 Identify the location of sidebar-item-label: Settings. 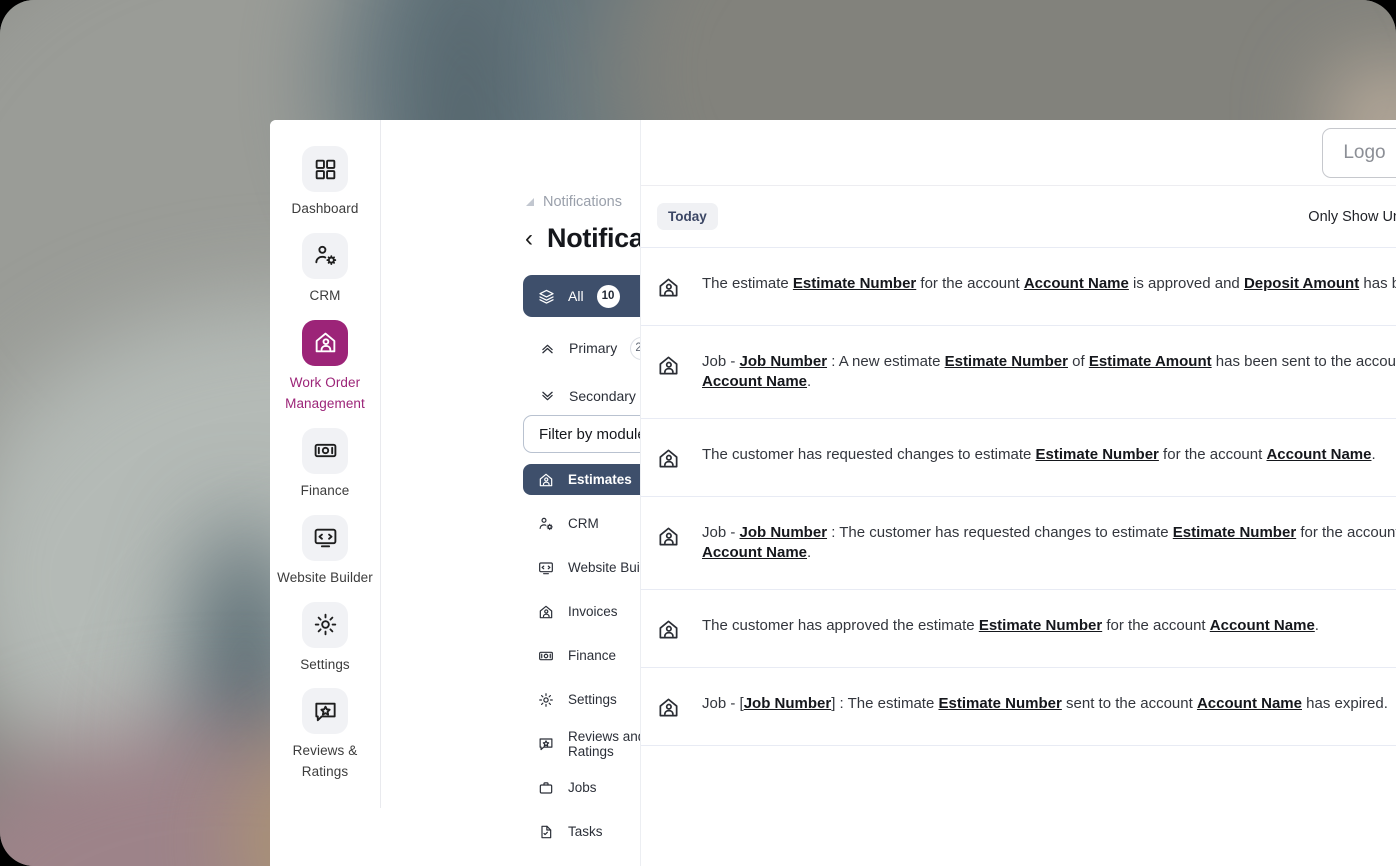
(325, 664).